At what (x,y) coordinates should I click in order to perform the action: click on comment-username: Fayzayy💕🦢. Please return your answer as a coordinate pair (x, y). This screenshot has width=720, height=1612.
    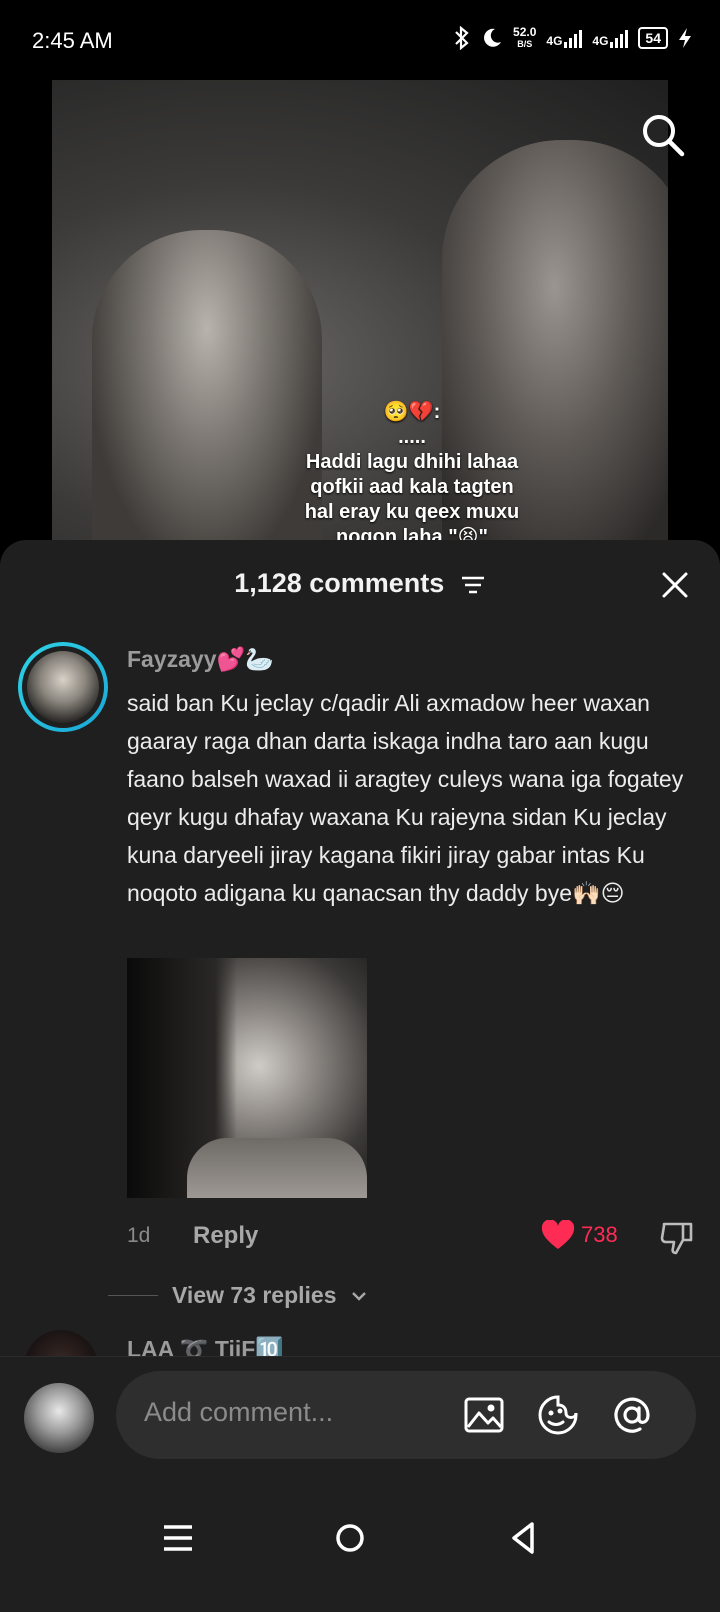
    Looking at the image, I should click on (200, 659).